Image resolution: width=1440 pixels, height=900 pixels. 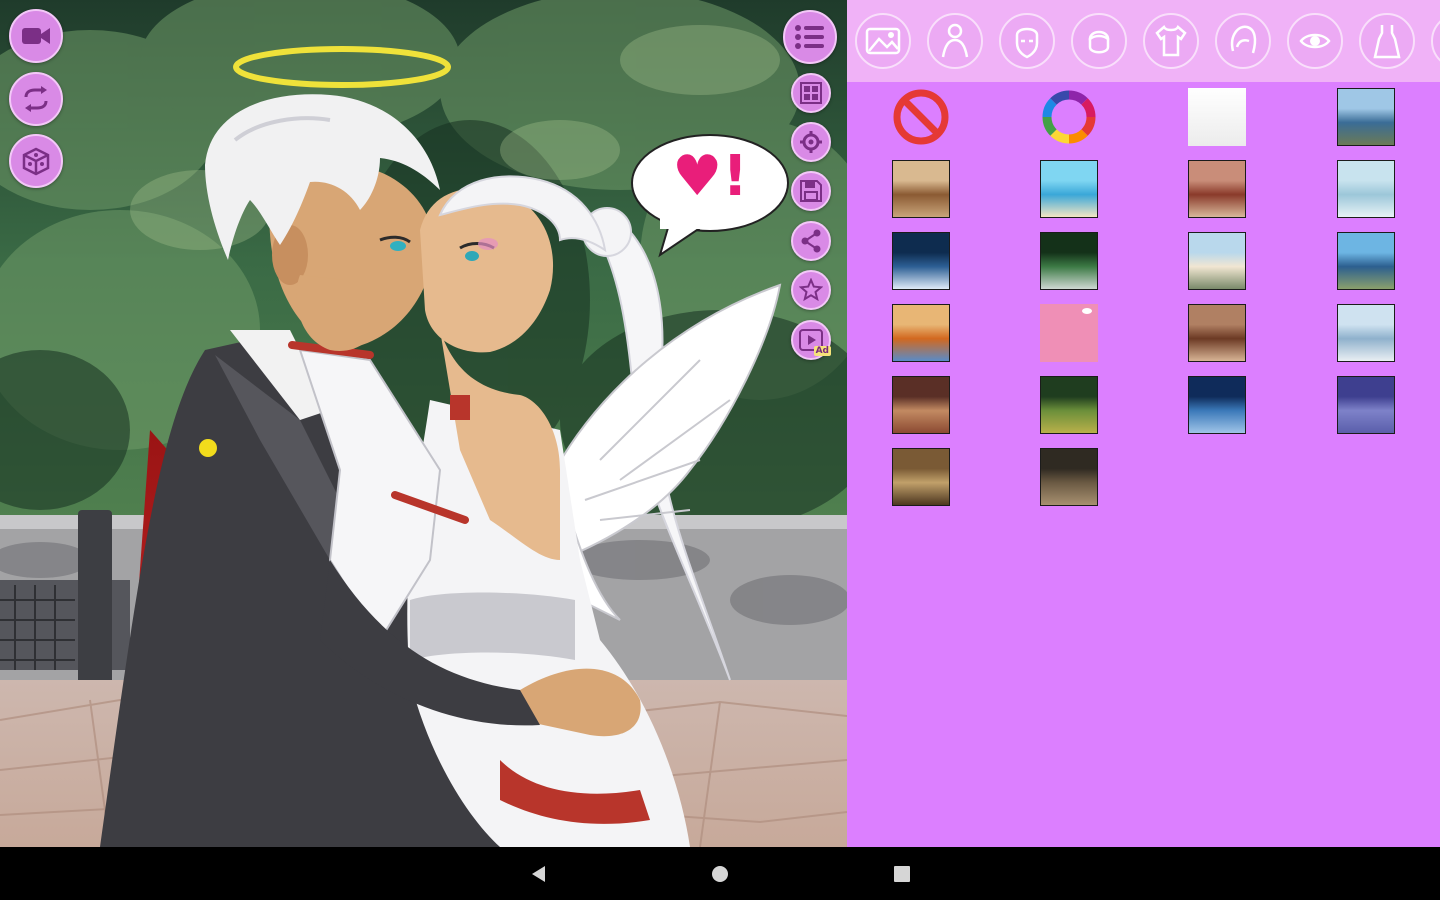 I want to click on background-scene-icon, so click(x=883, y=41).